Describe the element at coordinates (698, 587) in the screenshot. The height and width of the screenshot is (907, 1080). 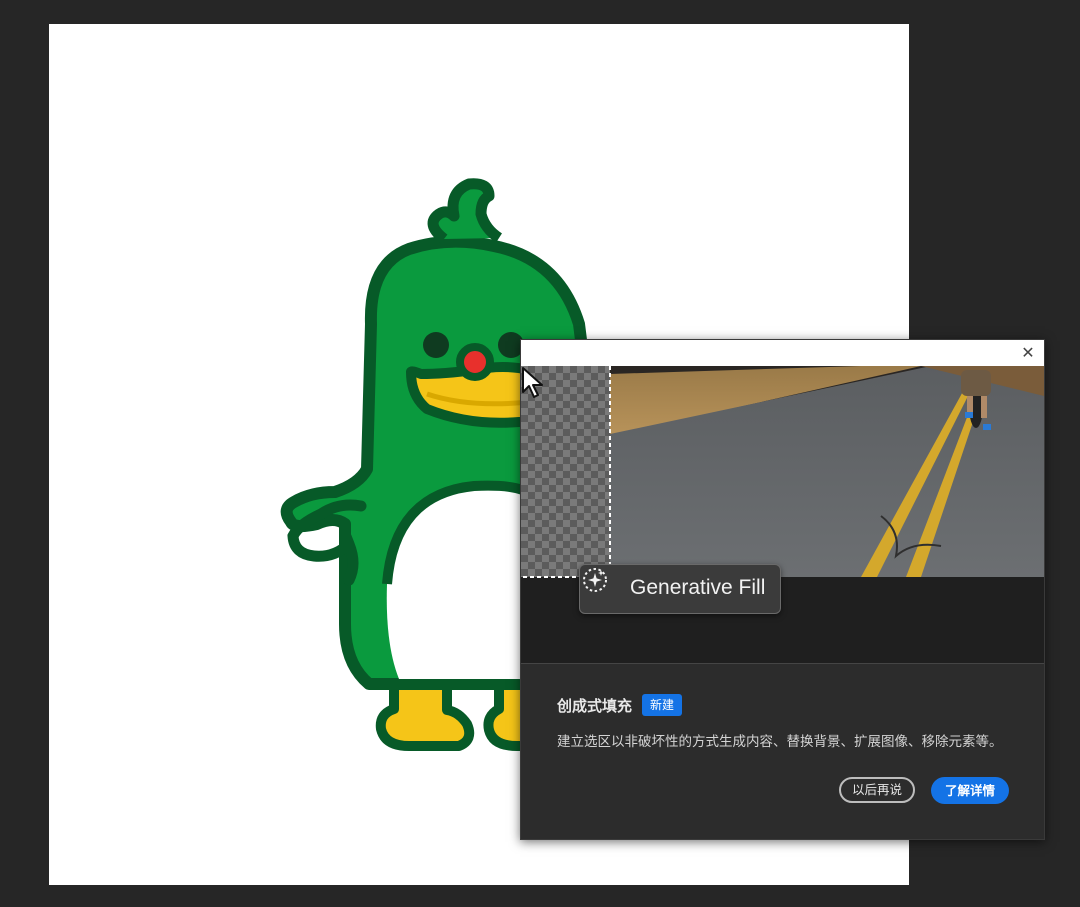
I see `generative-fill-label: Generative Fill` at that location.